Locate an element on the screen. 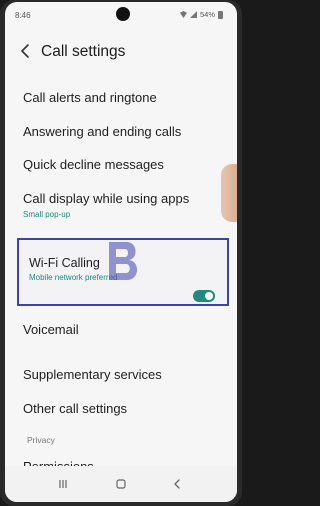 This screenshot has height=506, width=320. battery-percent: 54% is located at coordinates (207, 14).